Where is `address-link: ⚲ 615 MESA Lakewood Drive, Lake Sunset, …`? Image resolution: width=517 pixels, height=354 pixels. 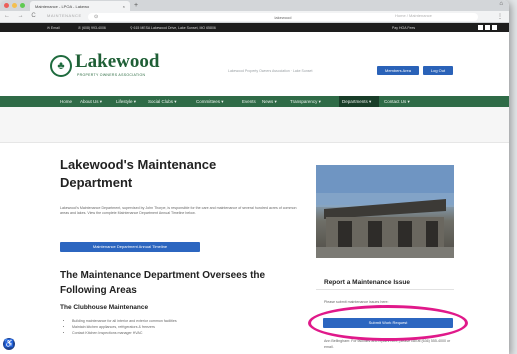 address-link: ⚲ 615 MESA Lakewood Drive, Lake Sunset, … is located at coordinates (173, 28).